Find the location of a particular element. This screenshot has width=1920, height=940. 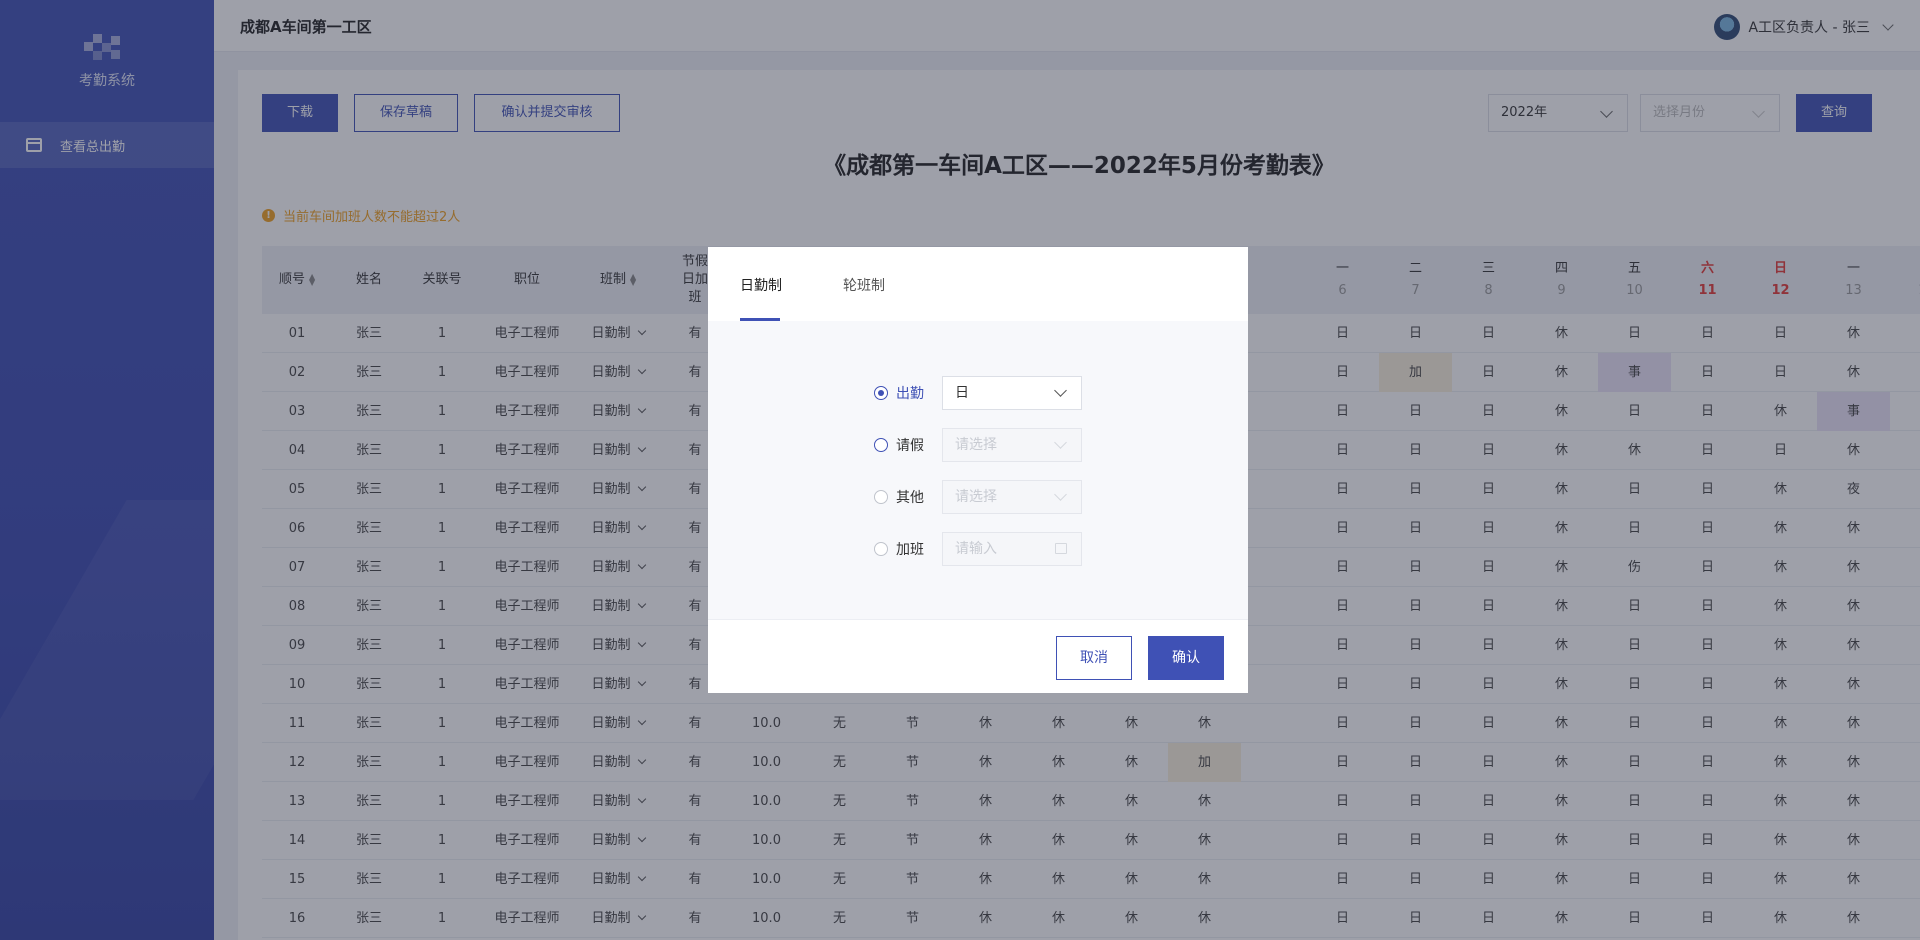

option-other: 其他 请选择 is located at coordinates (978, 497).